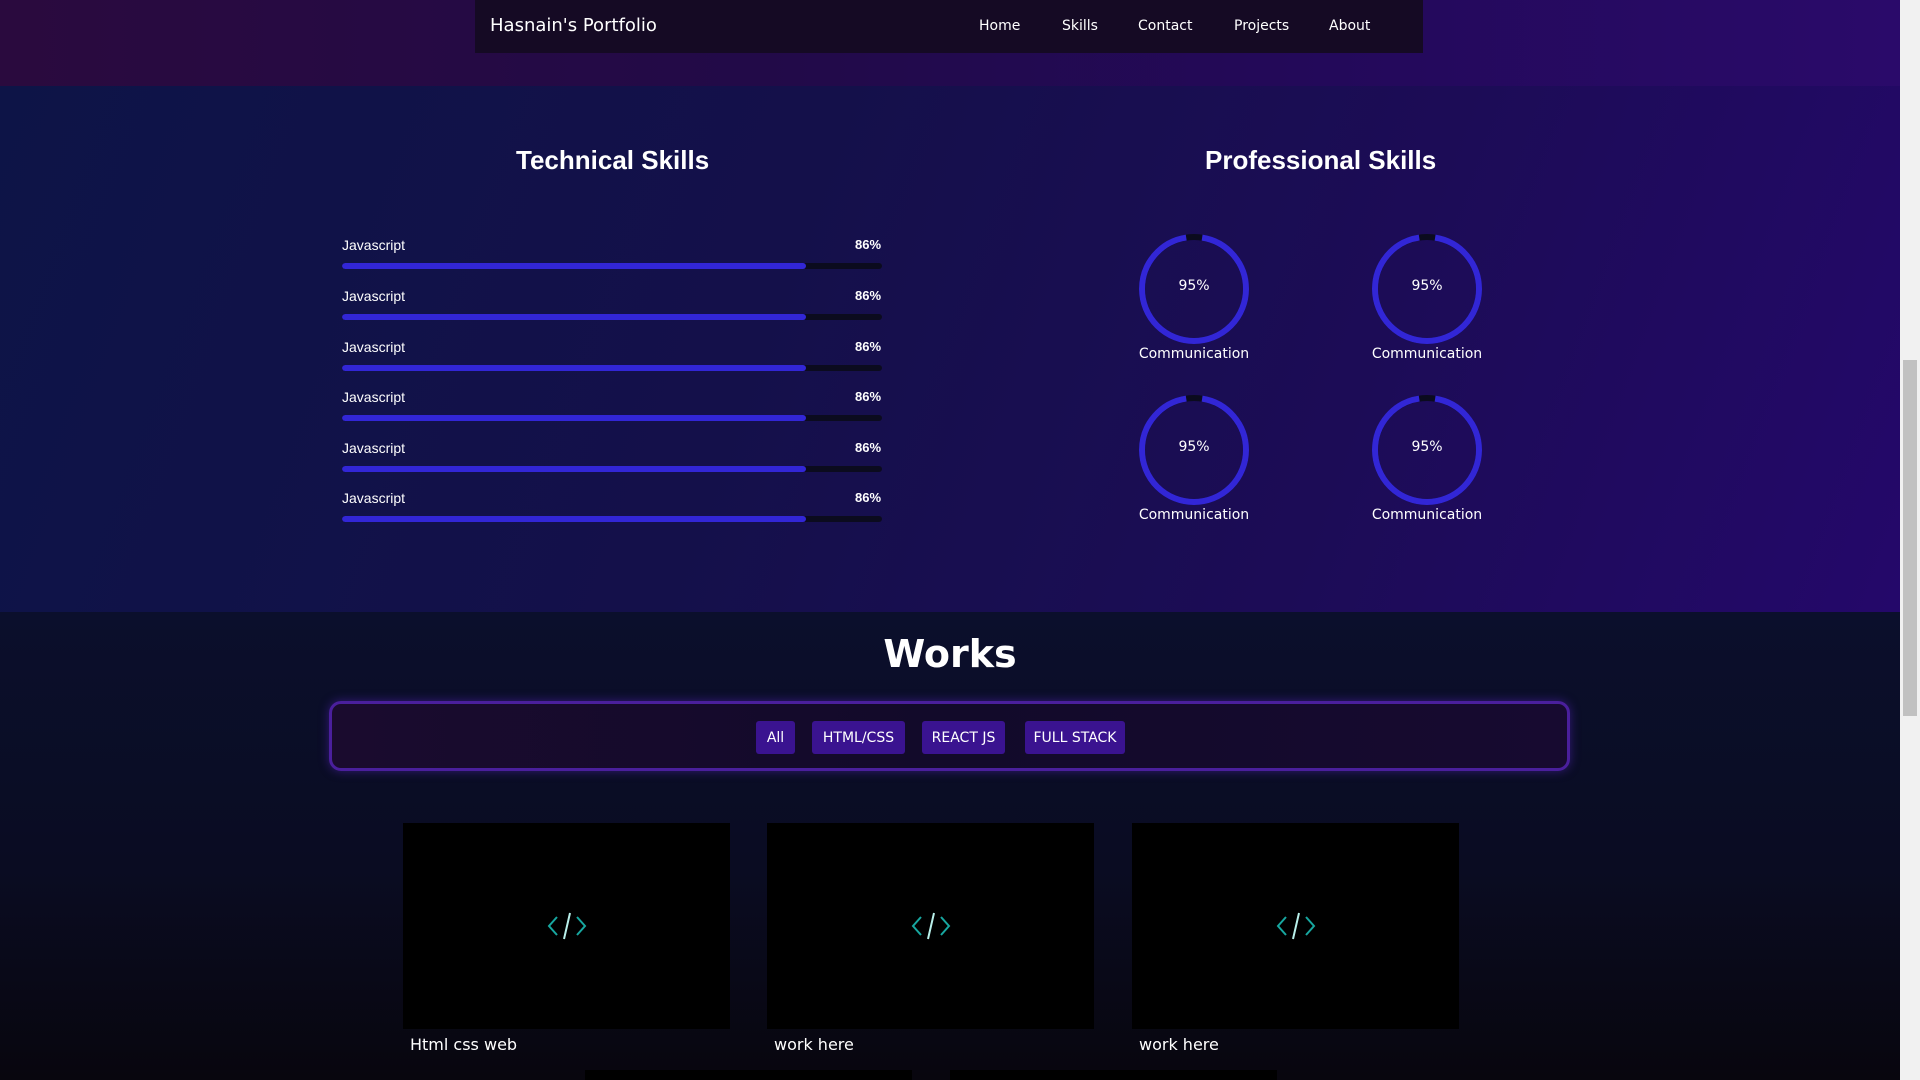 The width and height of the screenshot is (1920, 1080). I want to click on filter-button-full-stack: FULL STACK, so click(1075, 737).